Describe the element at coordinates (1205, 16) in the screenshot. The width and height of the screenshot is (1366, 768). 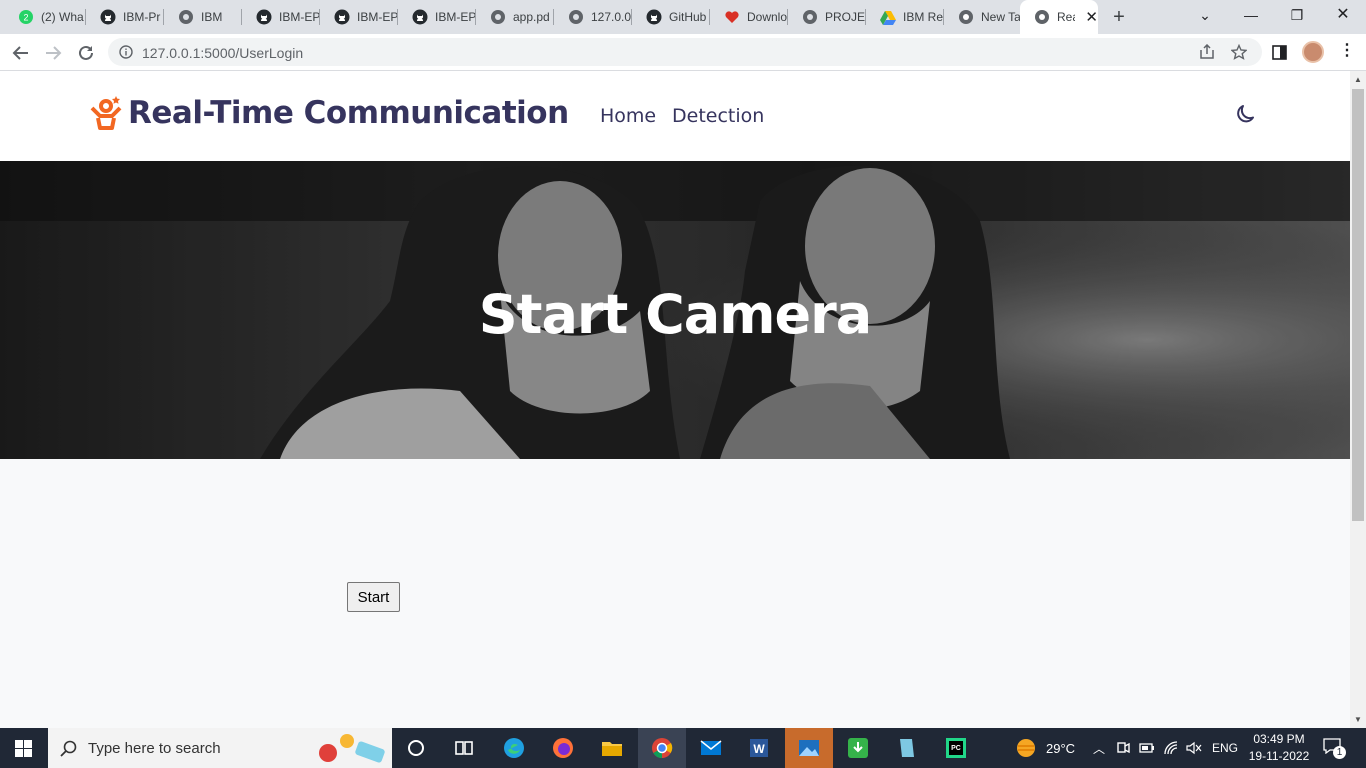
I see `tab-search-chevron-icon: ⌄` at that location.